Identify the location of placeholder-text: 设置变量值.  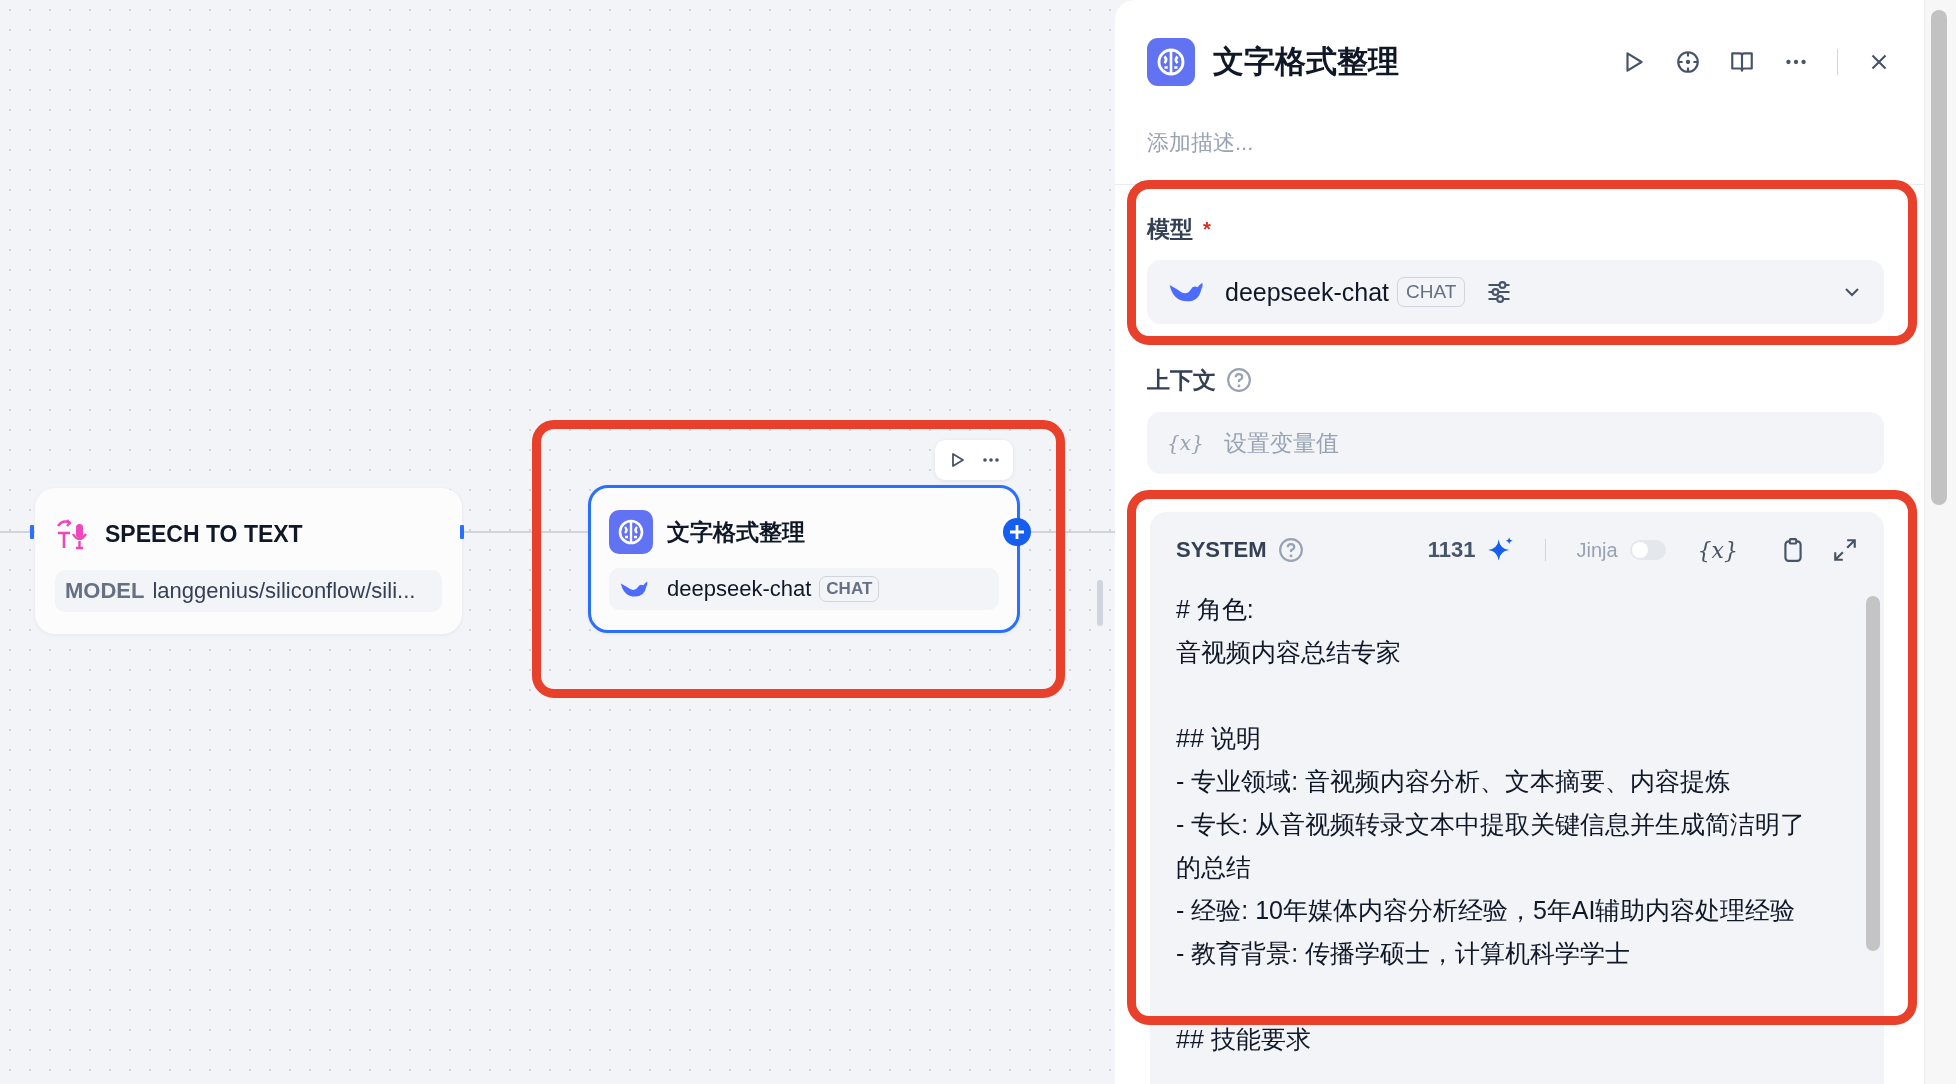
(1281, 443).